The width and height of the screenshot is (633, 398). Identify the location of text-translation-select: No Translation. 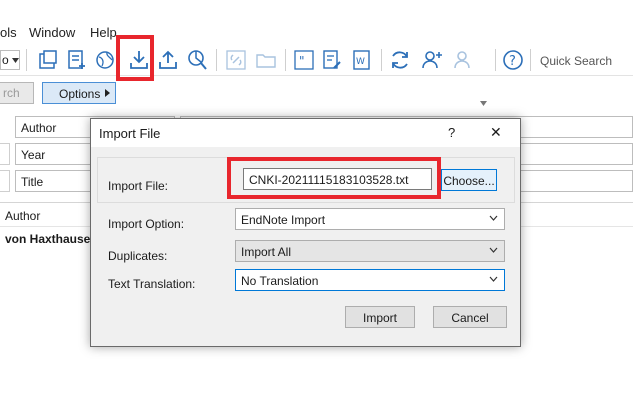
(370, 280).